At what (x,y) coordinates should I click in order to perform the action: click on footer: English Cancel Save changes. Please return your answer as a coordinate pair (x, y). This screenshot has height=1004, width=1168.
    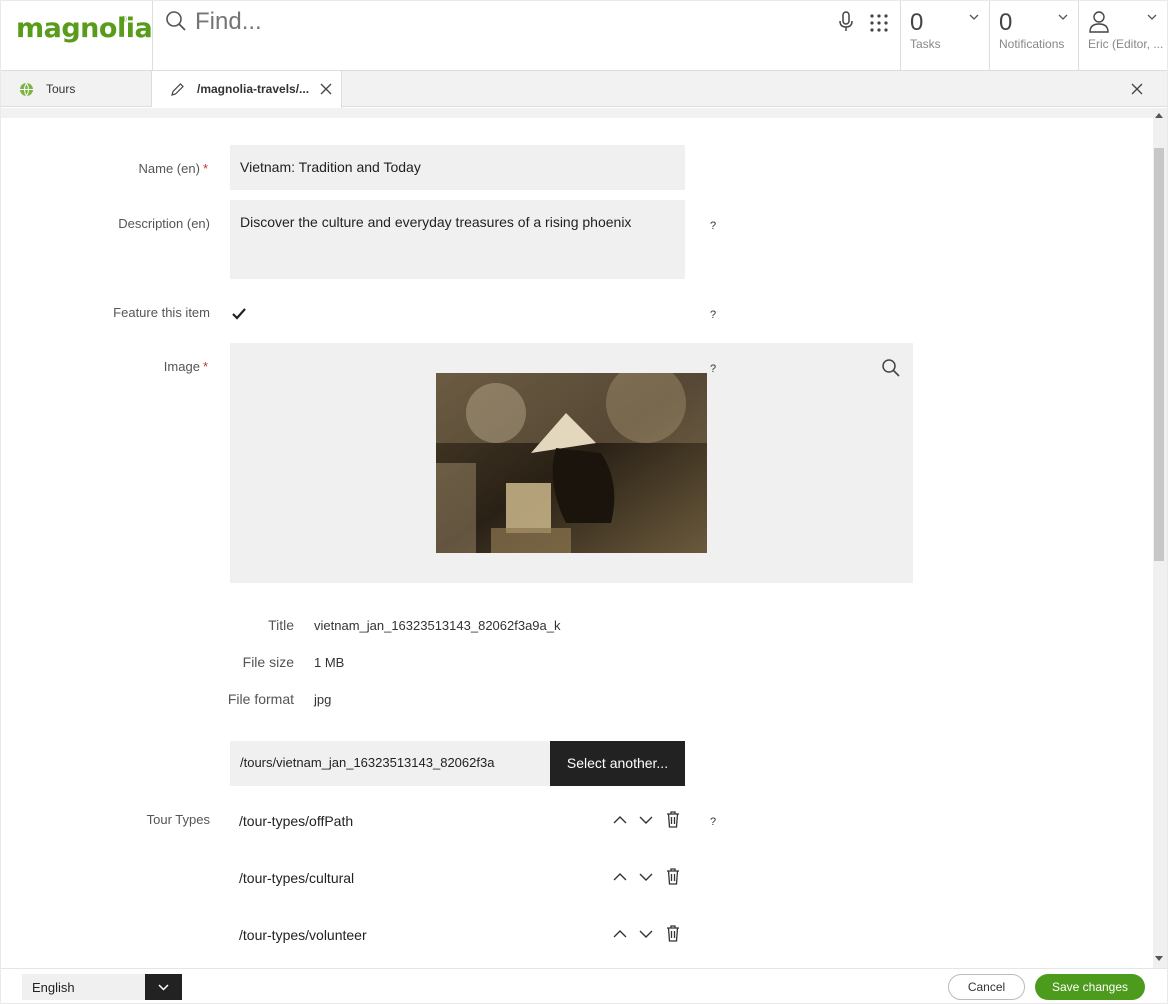
    Looking at the image, I should click on (584, 985).